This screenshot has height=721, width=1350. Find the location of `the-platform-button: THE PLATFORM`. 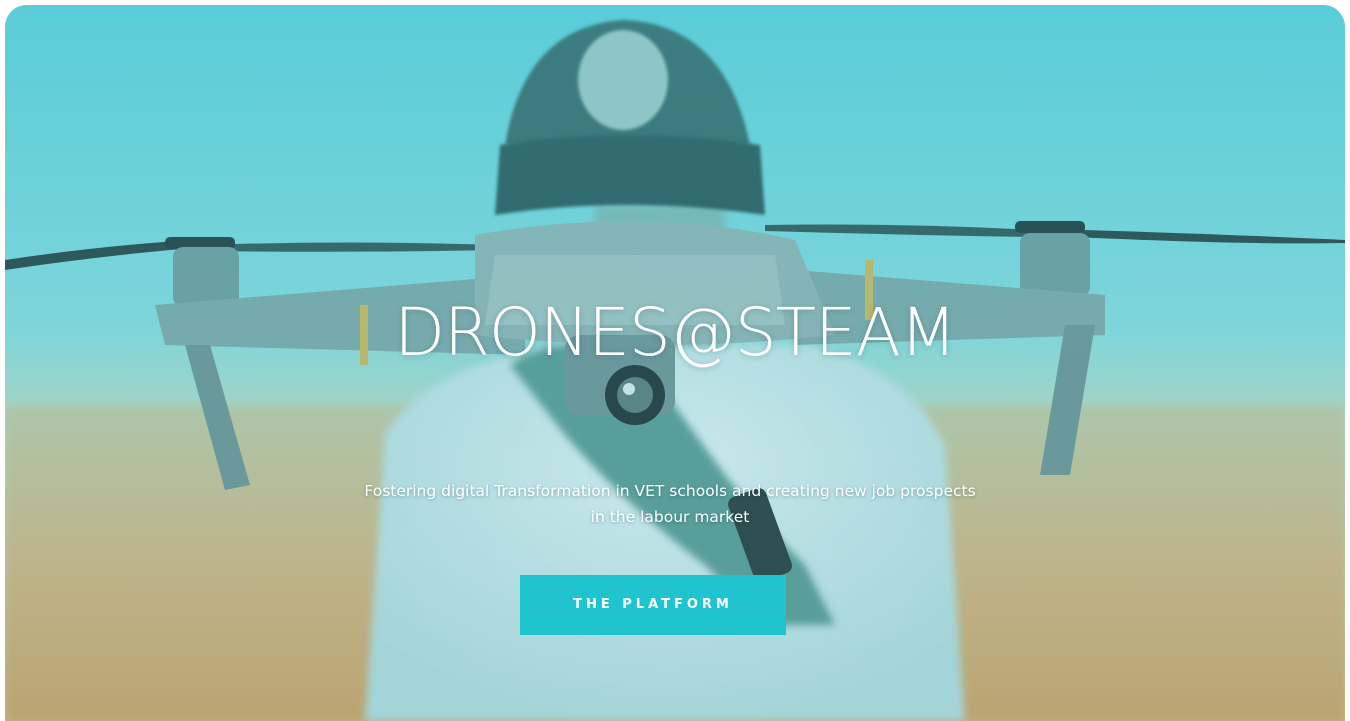

the-platform-button: THE PLATFORM is located at coordinates (653, 605).